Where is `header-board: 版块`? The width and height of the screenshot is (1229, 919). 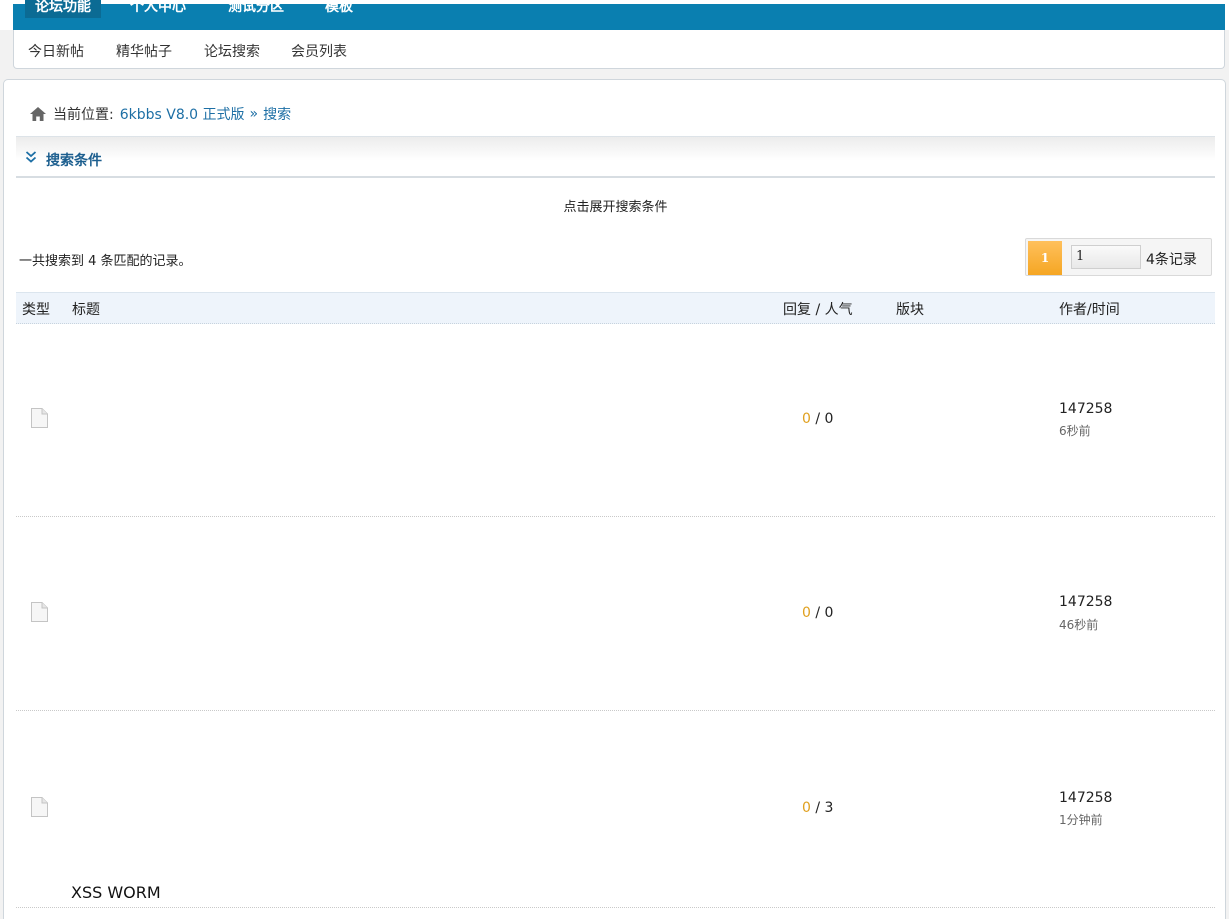 header-board: 版块 is located at coordinates (910, 310).